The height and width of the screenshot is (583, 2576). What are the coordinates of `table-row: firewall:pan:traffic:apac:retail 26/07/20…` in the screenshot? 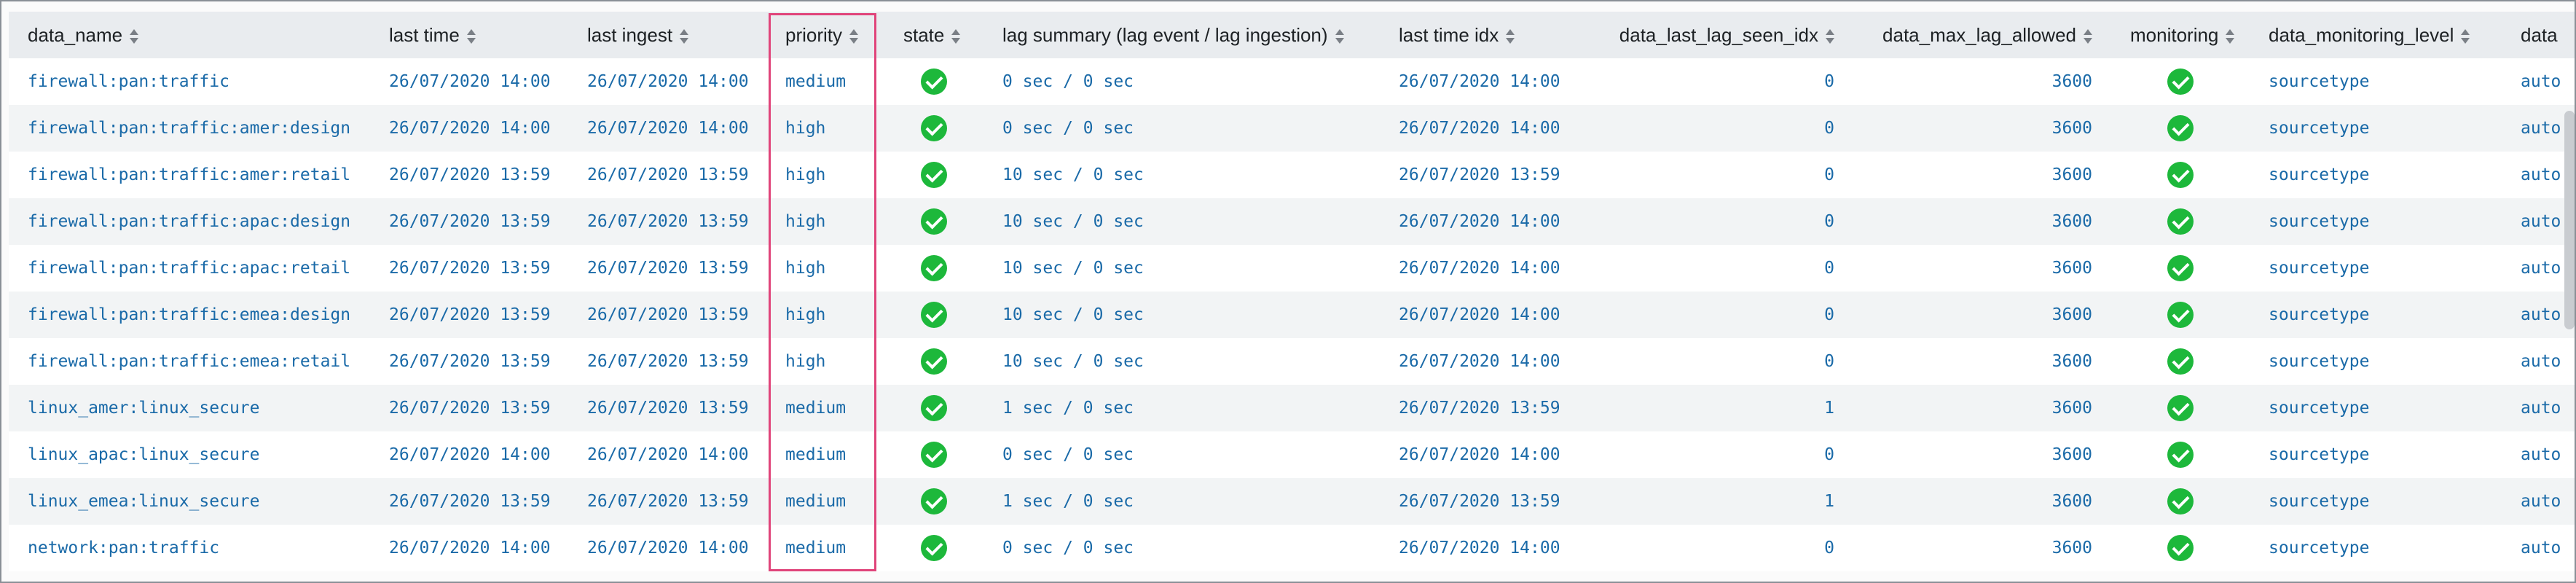 It's located at (1292, 268).